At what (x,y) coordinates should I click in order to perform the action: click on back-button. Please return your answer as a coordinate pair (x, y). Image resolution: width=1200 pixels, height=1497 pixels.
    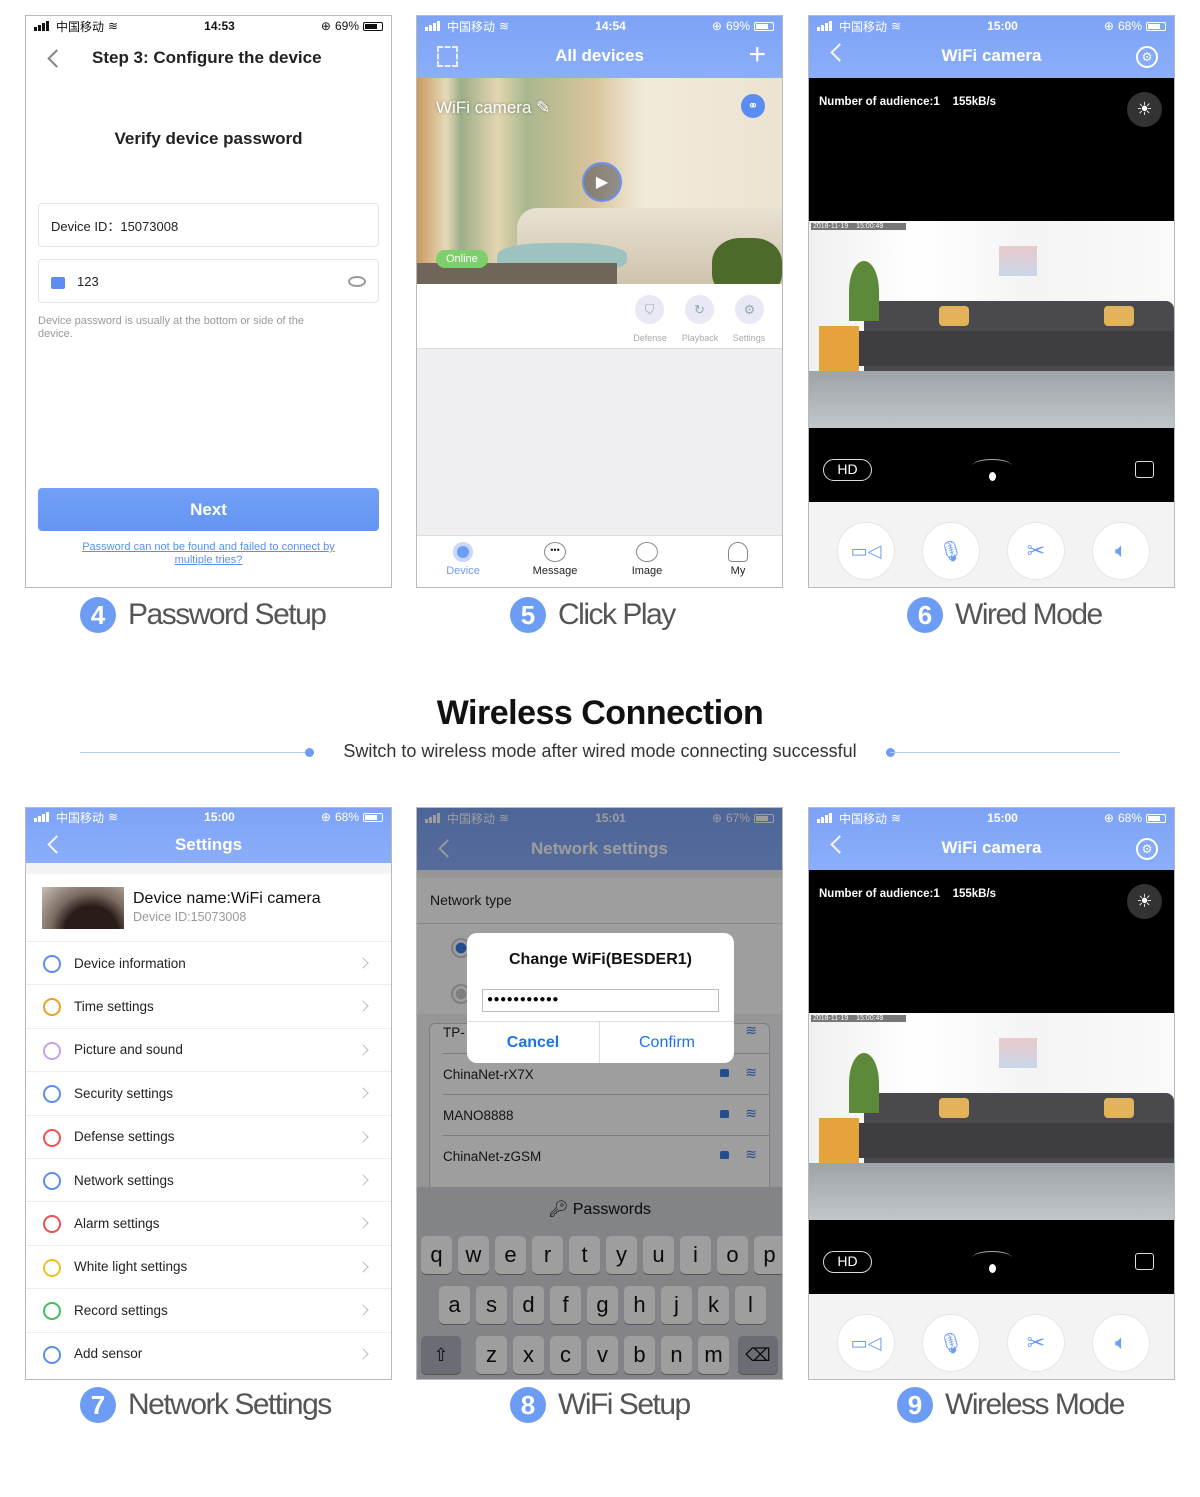
    Looking at the image, I should click on (56, 58).